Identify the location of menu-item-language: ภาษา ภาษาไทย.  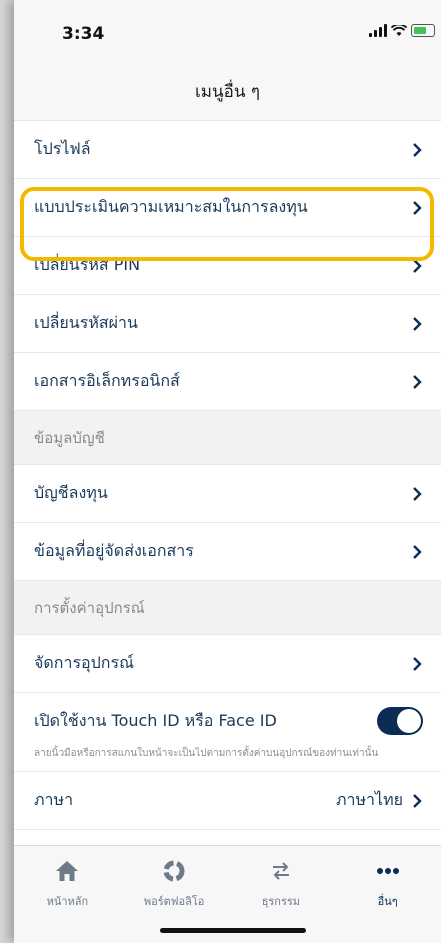
(227, 801).